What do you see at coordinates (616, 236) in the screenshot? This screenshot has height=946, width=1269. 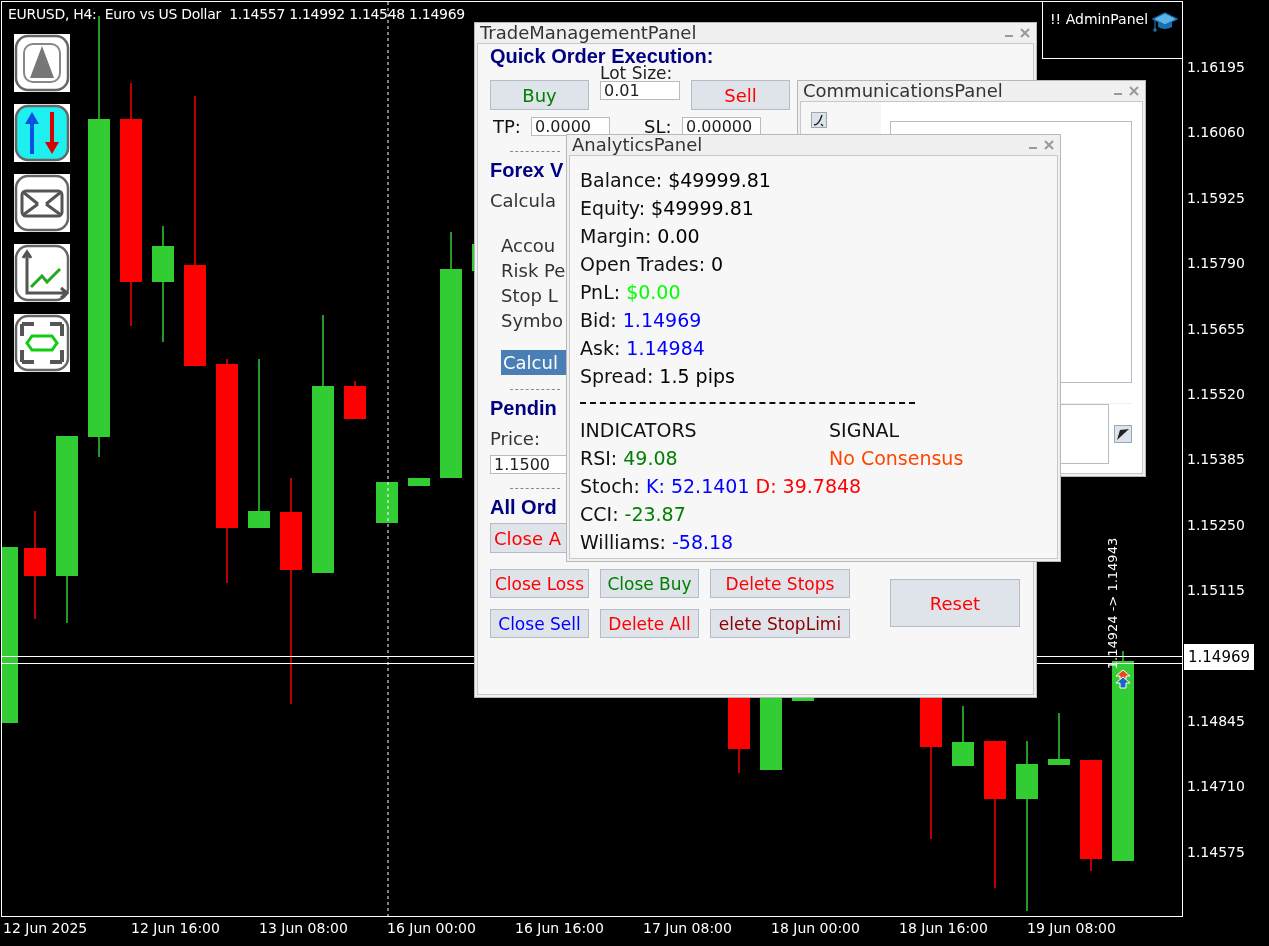 I see `stat-label: Margin:` at bounding box center [616, 236].